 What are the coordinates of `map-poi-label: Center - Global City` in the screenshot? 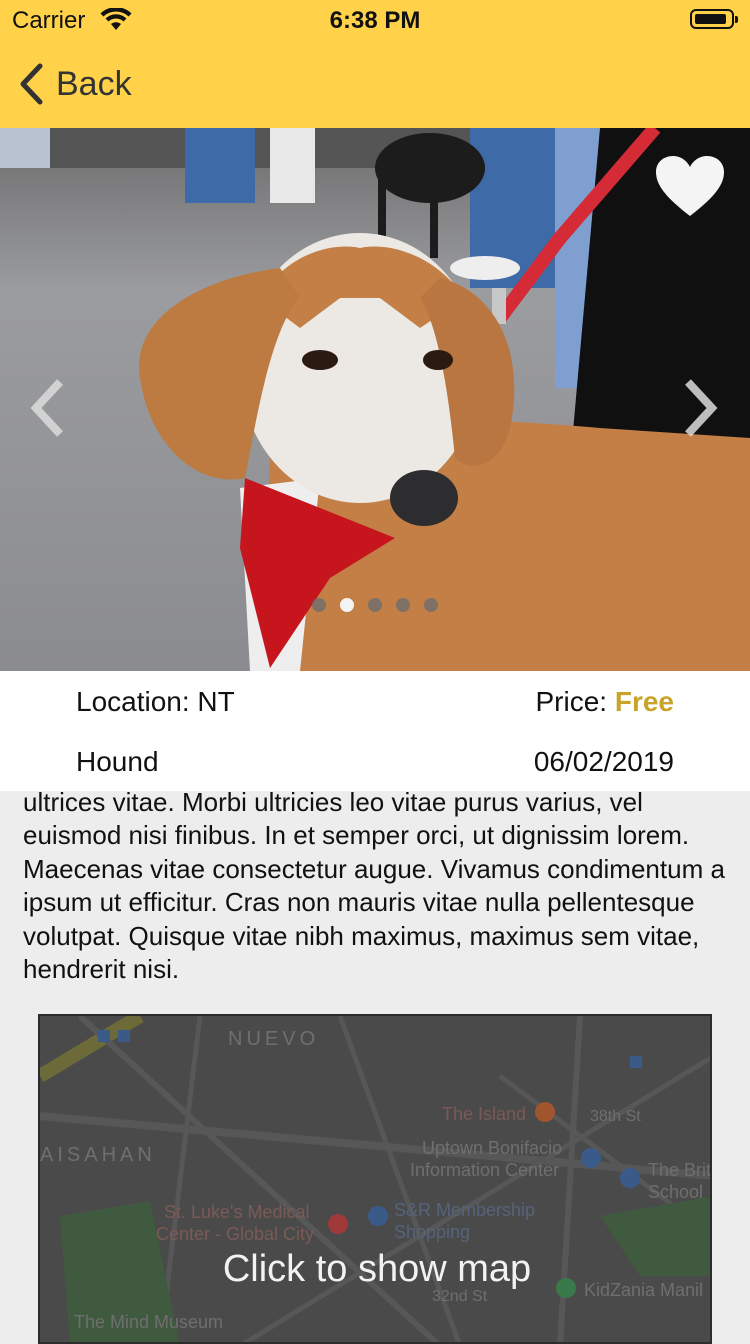 It's located at (235, 1234).